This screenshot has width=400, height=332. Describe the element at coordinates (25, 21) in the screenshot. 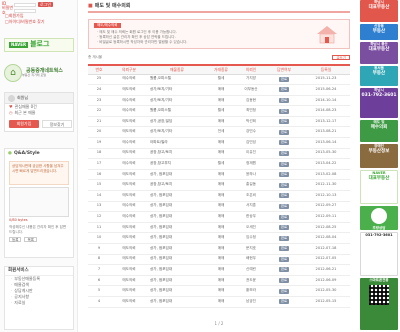

I see `find-account-link: 아이디/비밀번호 찾기` at that location.